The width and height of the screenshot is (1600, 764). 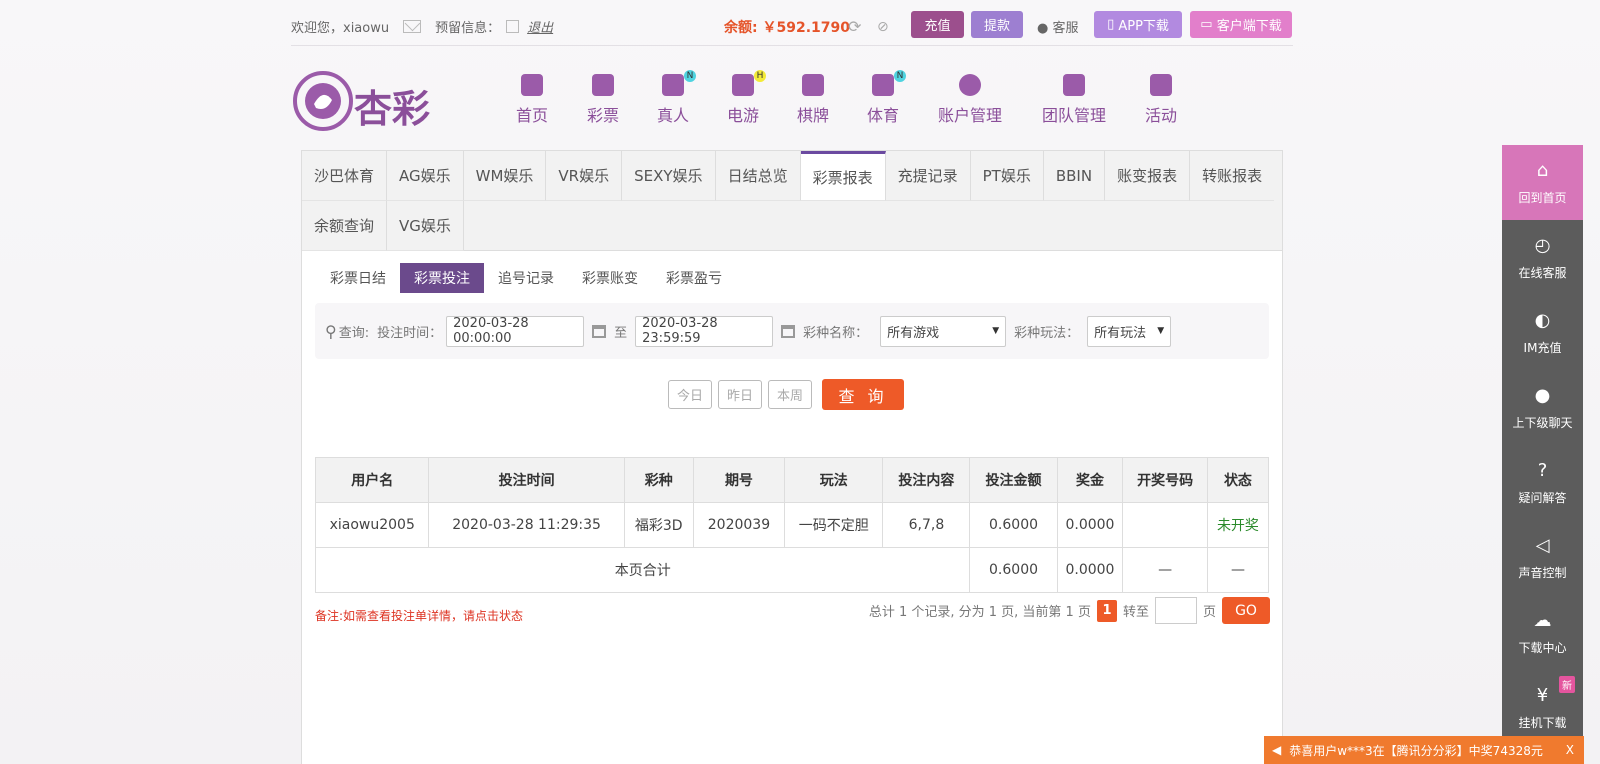 I want to click on search-button: 查 询, so click(x=863, y=394).